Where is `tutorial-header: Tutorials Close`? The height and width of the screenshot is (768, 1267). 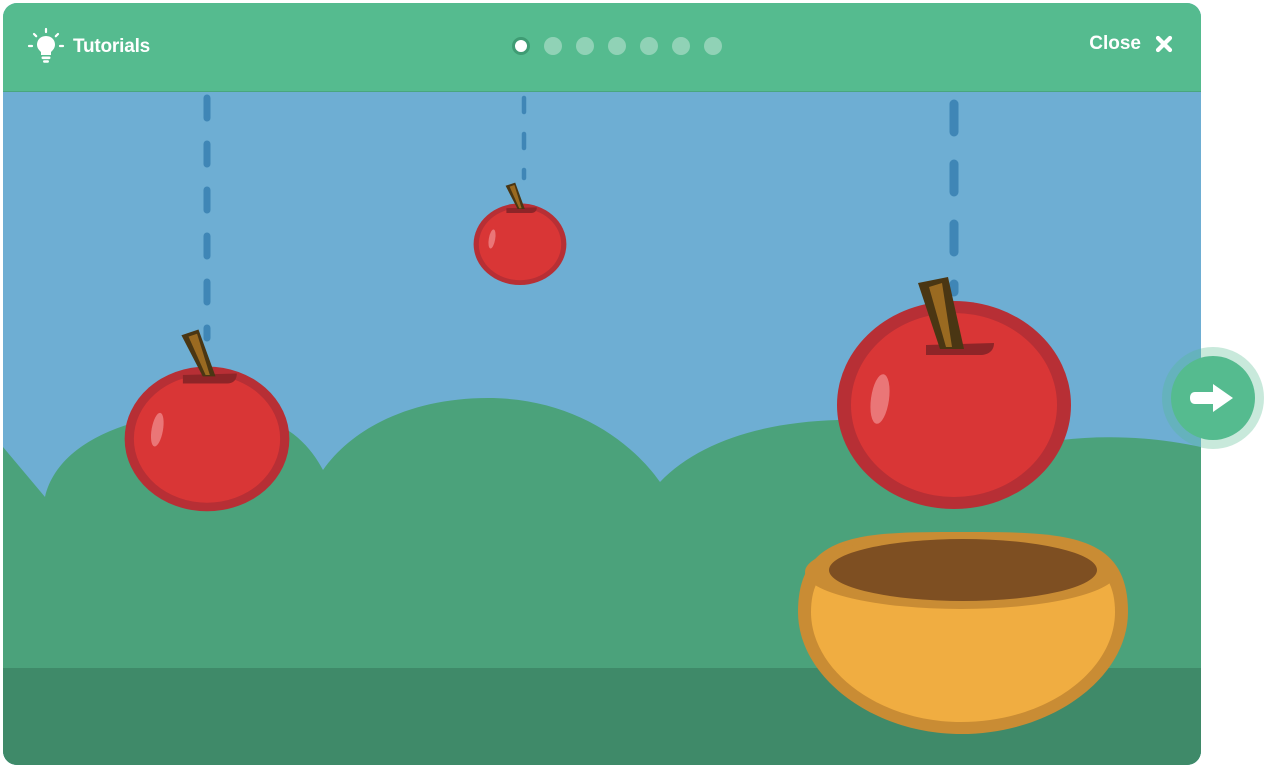 tutorial-header: Tutorials Close is located at coordinates (602, 47).